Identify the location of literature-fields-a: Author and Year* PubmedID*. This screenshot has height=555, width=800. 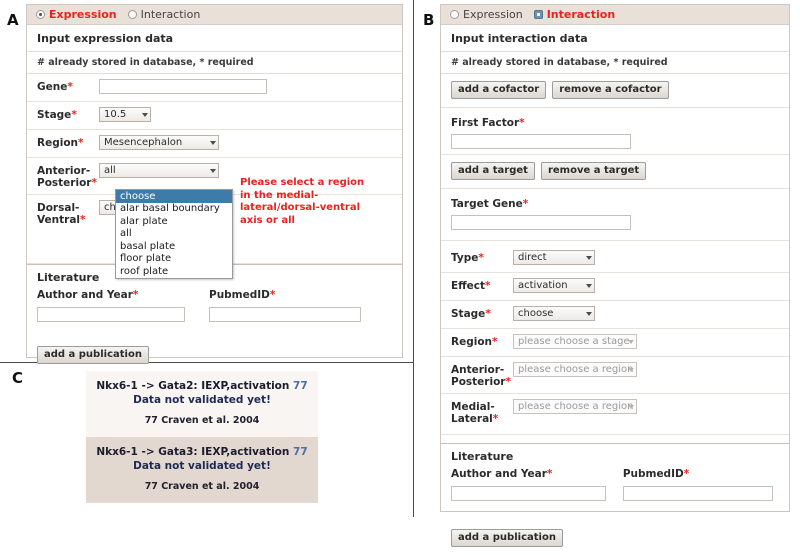
(214, 308).